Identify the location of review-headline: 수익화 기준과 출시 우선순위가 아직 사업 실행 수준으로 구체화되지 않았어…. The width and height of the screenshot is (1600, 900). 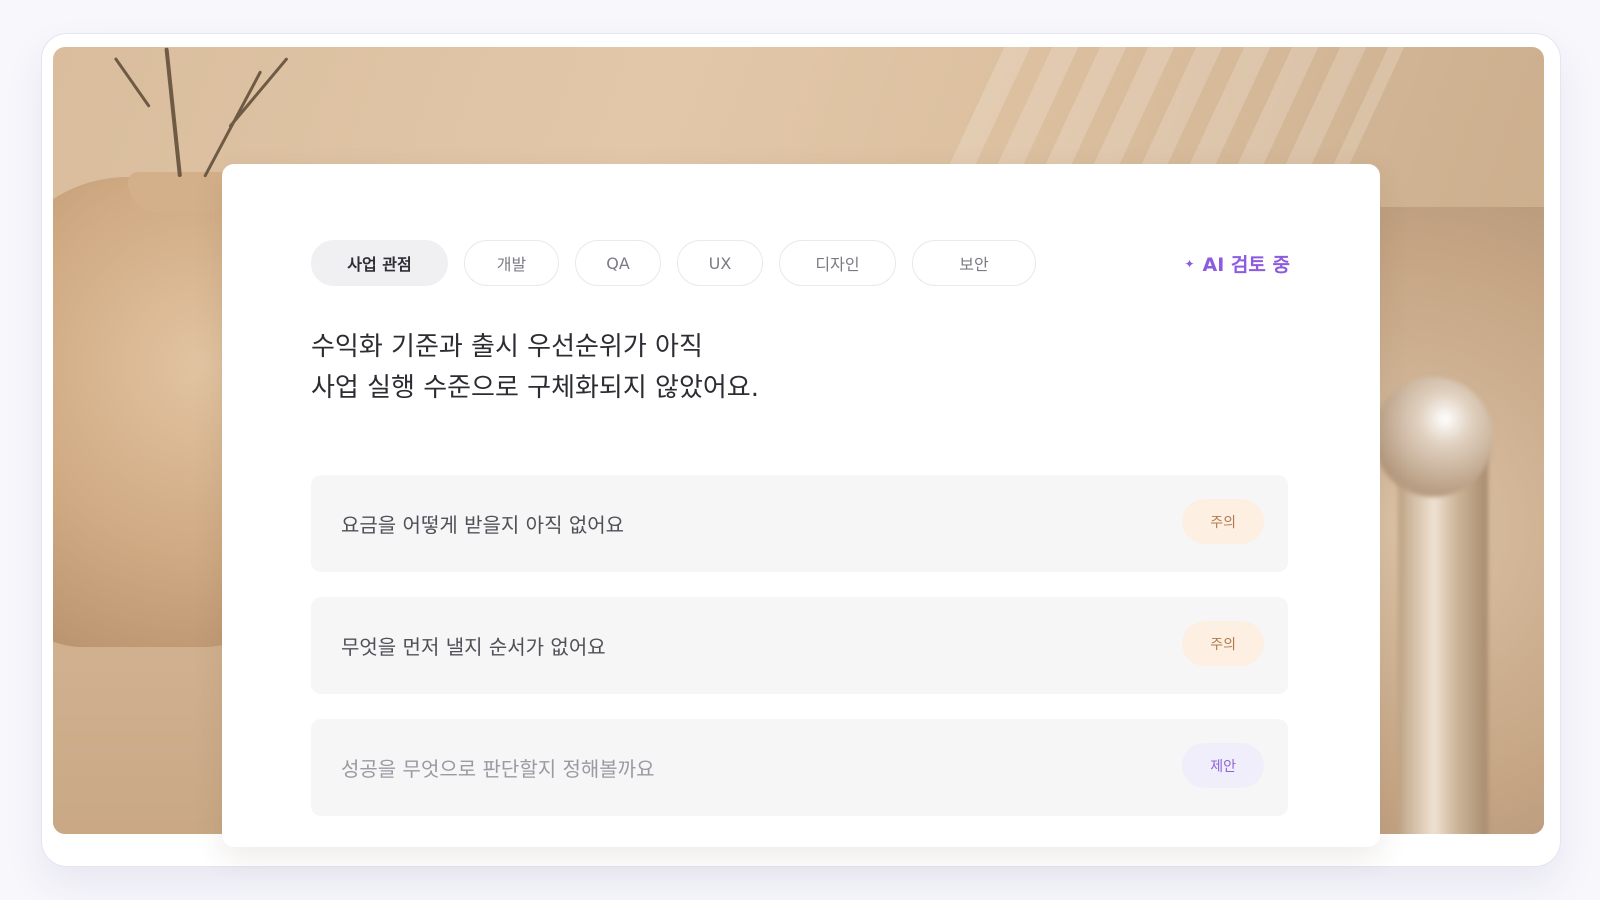
(711, 368).